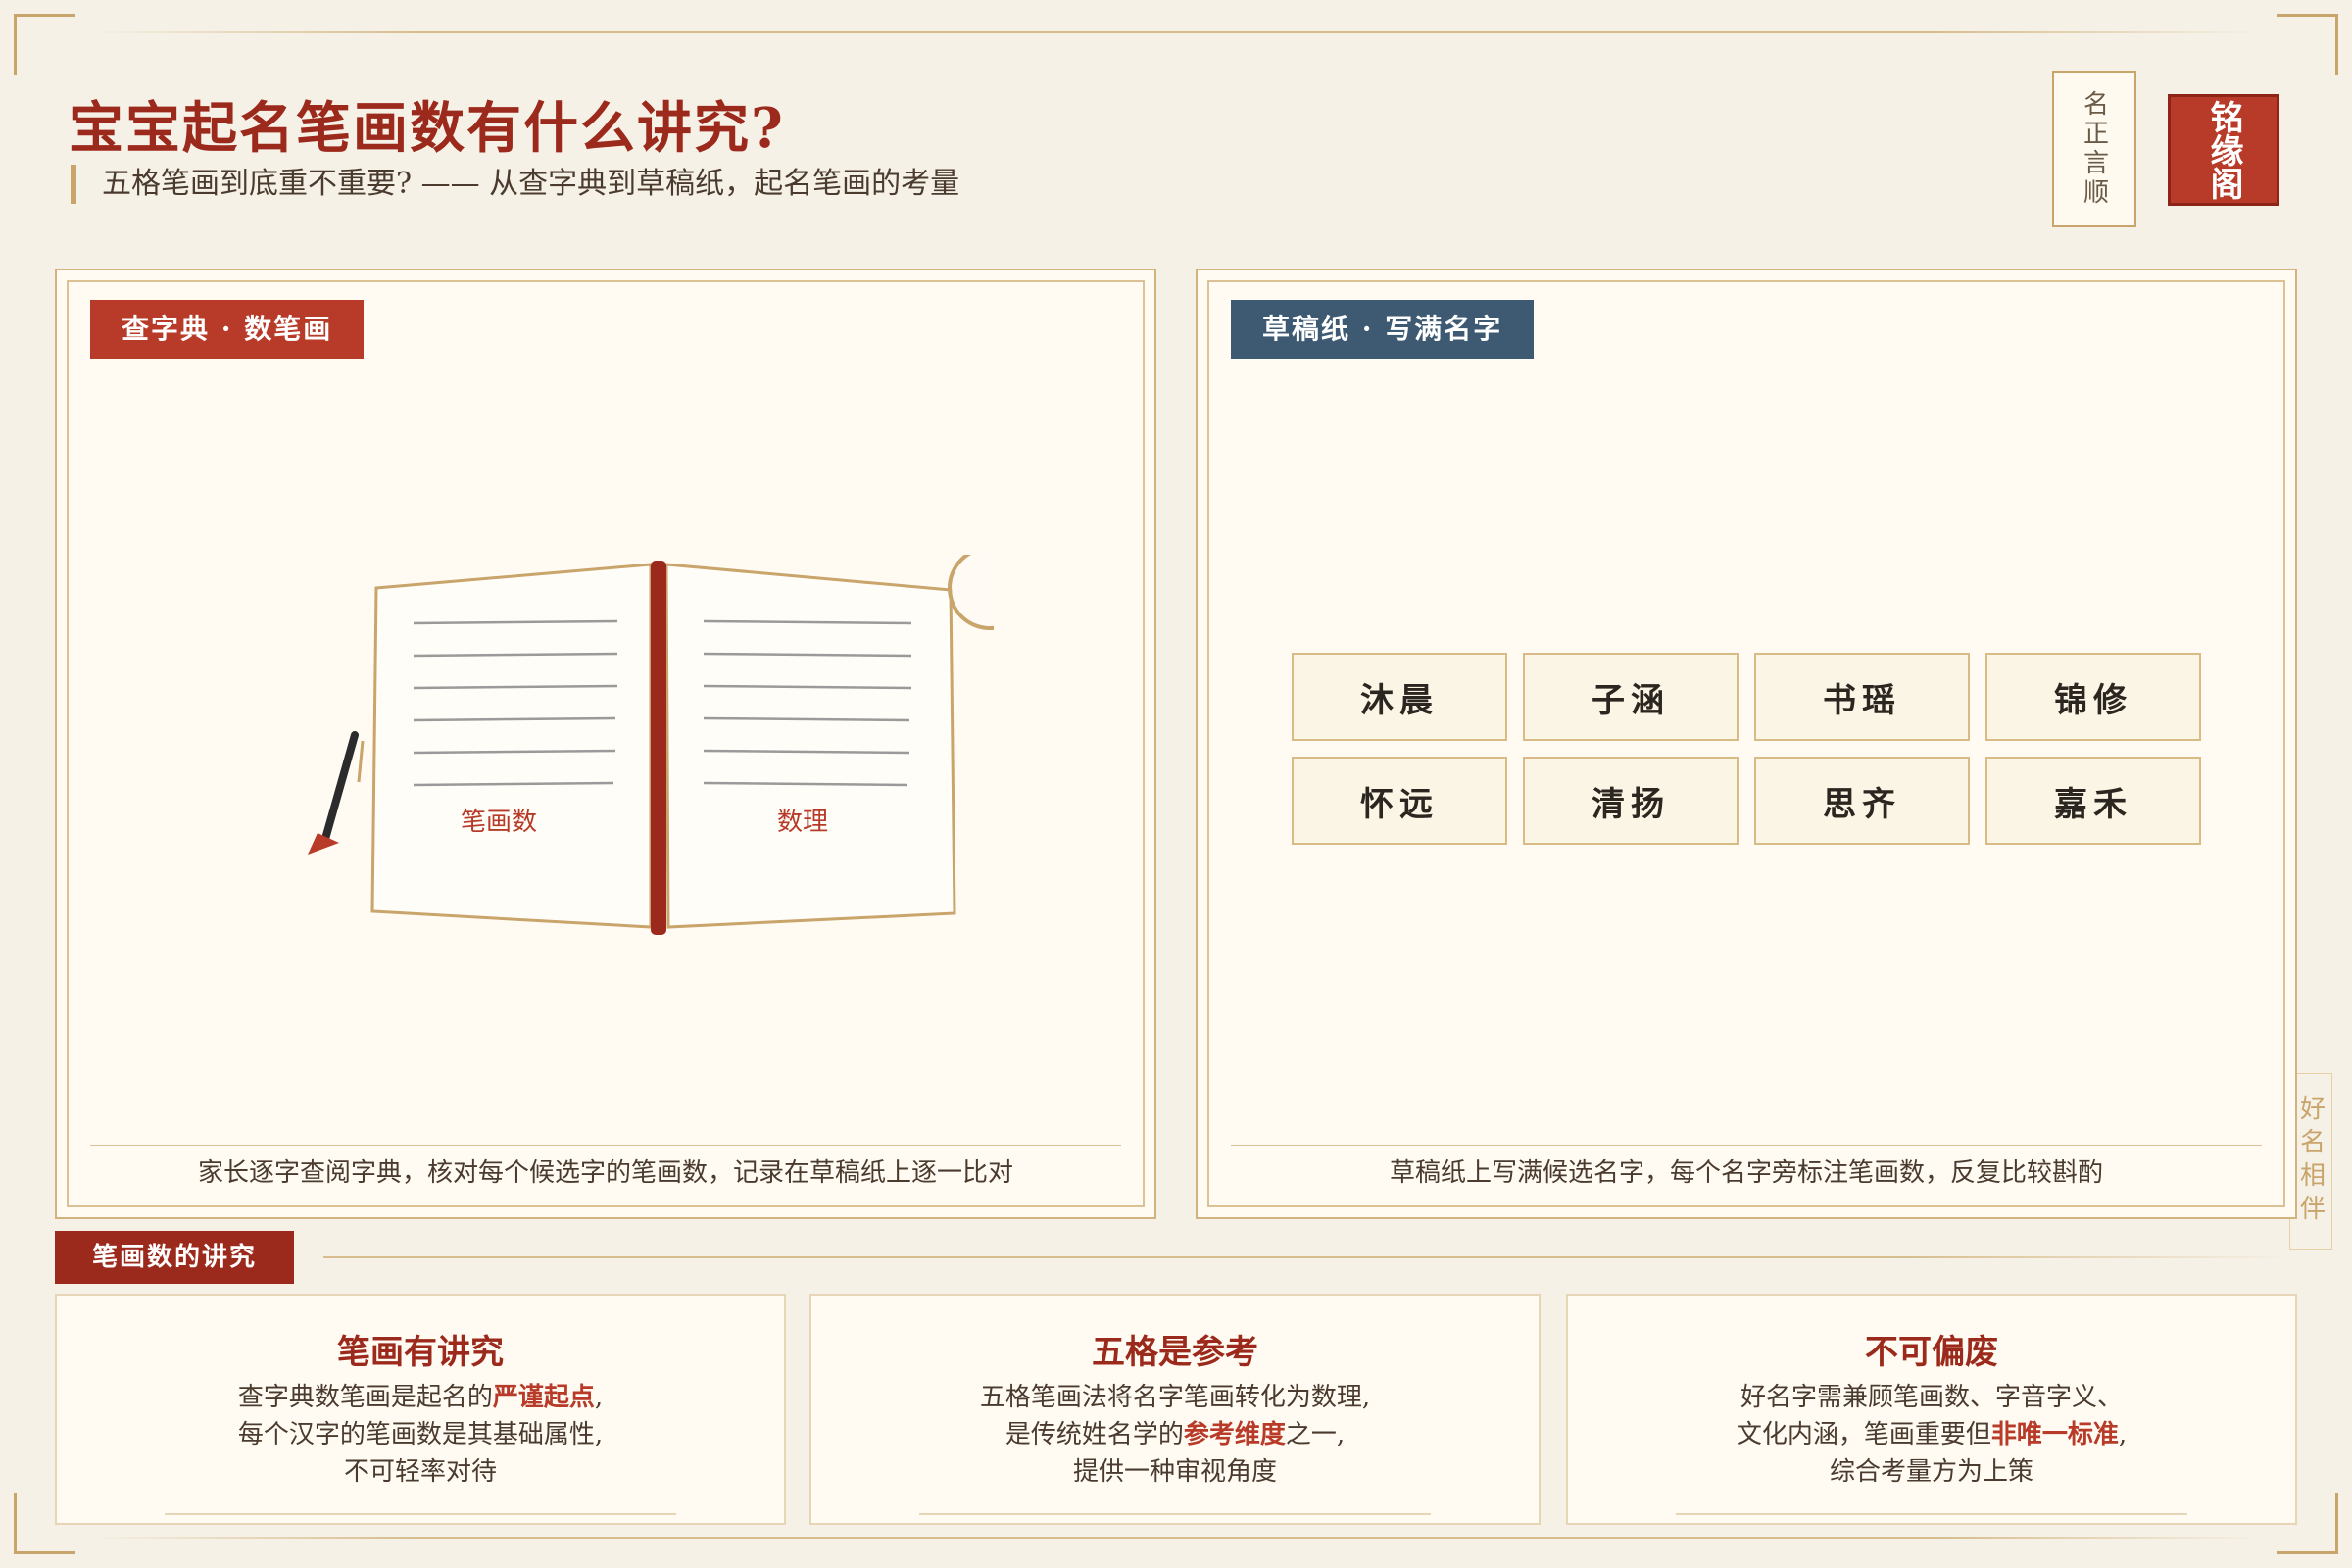  What do you see at coordinates (1234, 1434) in the screenshot?
I see `card-highlight: 参考维度` at bounding box center [1234, 1434].